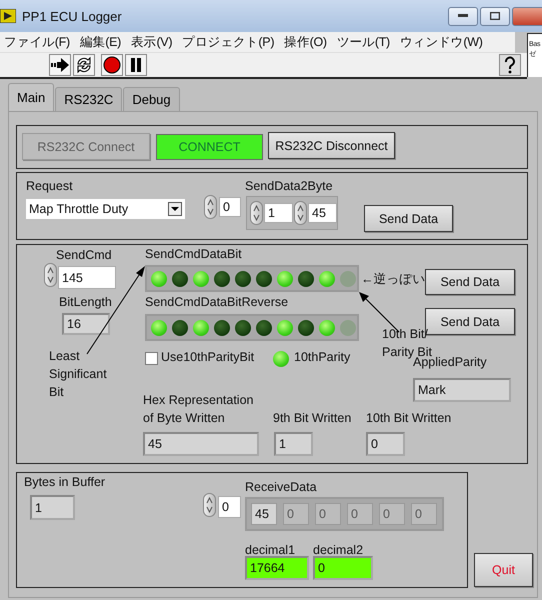  What do you see at coordinates (87, 277) in the screenshot?
I see `sendcmd-field: 145` at bounding box center [87, 277].